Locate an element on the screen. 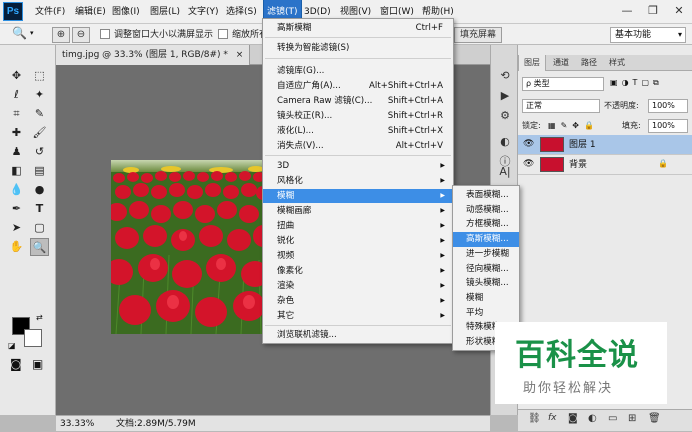 Image resolution: width=692 pixels, height=432 pixels. zoom-all-checkbox is located at coordinates (223, 34).